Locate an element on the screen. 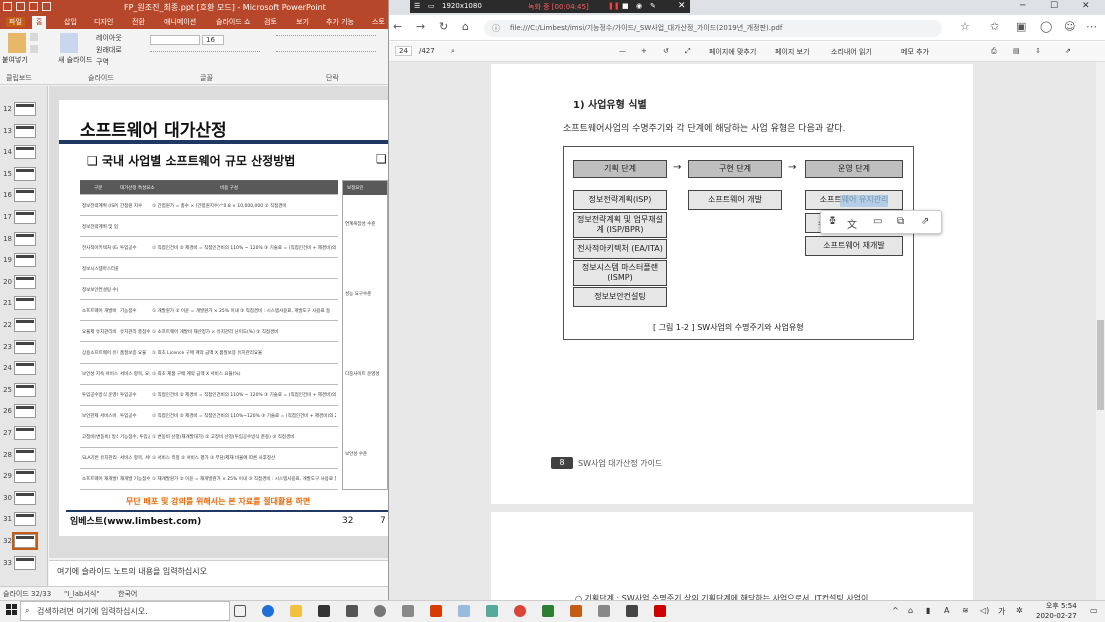 The height and width of the screenshot is (622, 1105). copy-icon: ⧉ is located at coordinates (900, 221).